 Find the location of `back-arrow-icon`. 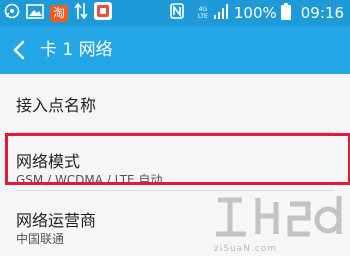

back-arrow-icon is located at coordinates (20, 50).